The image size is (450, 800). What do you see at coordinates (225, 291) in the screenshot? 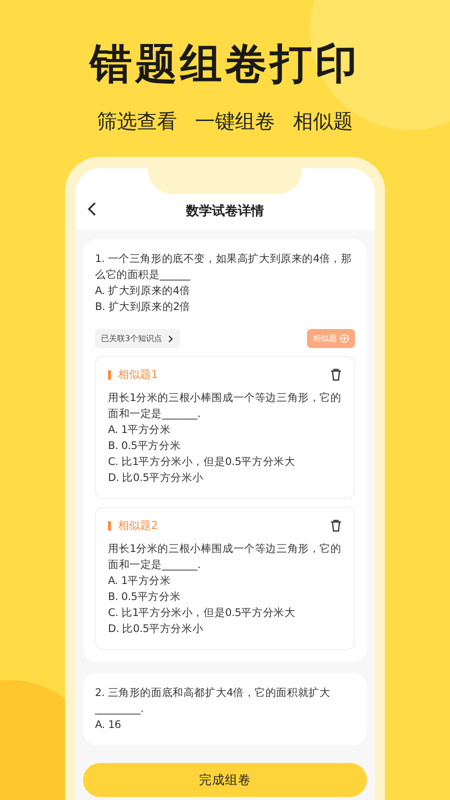
I see `answer-option: A. 扩大到原来的4倍` at bounding box center [225, 291].